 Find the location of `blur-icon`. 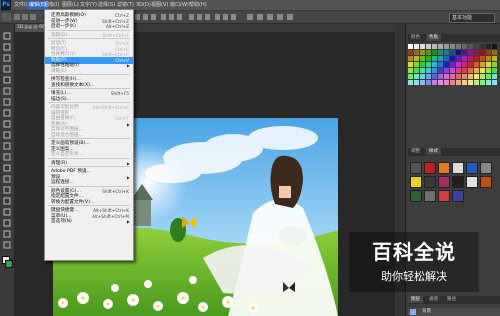

blur-icon is located at coordinates (7, 168).